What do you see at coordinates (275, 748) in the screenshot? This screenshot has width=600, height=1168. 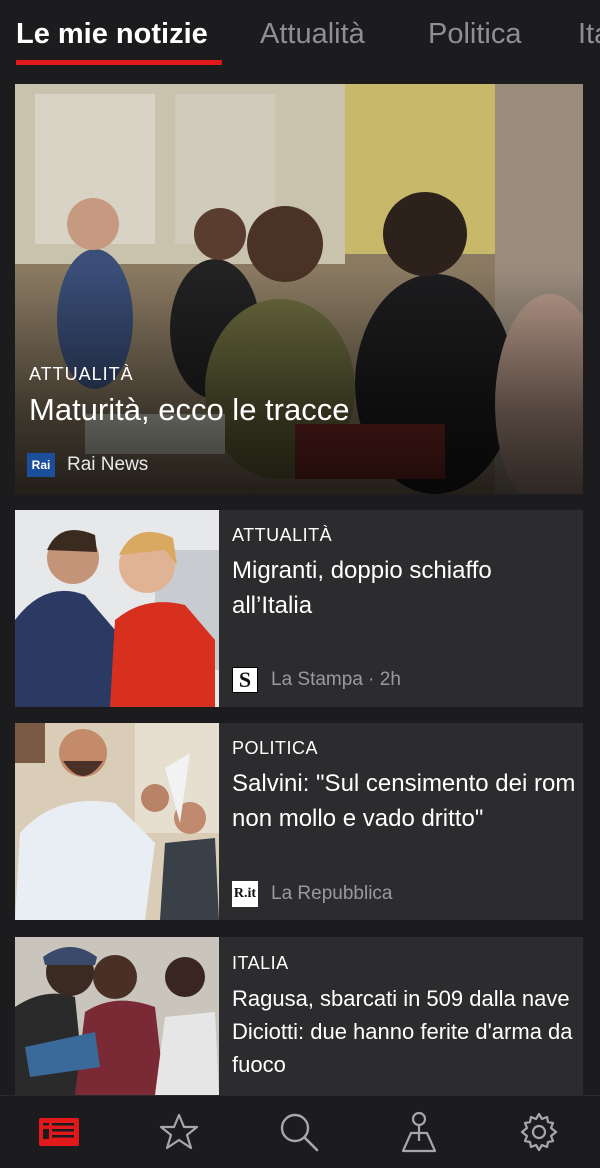 I see `article-category: POLITICA` at bounding box center [275, 748].